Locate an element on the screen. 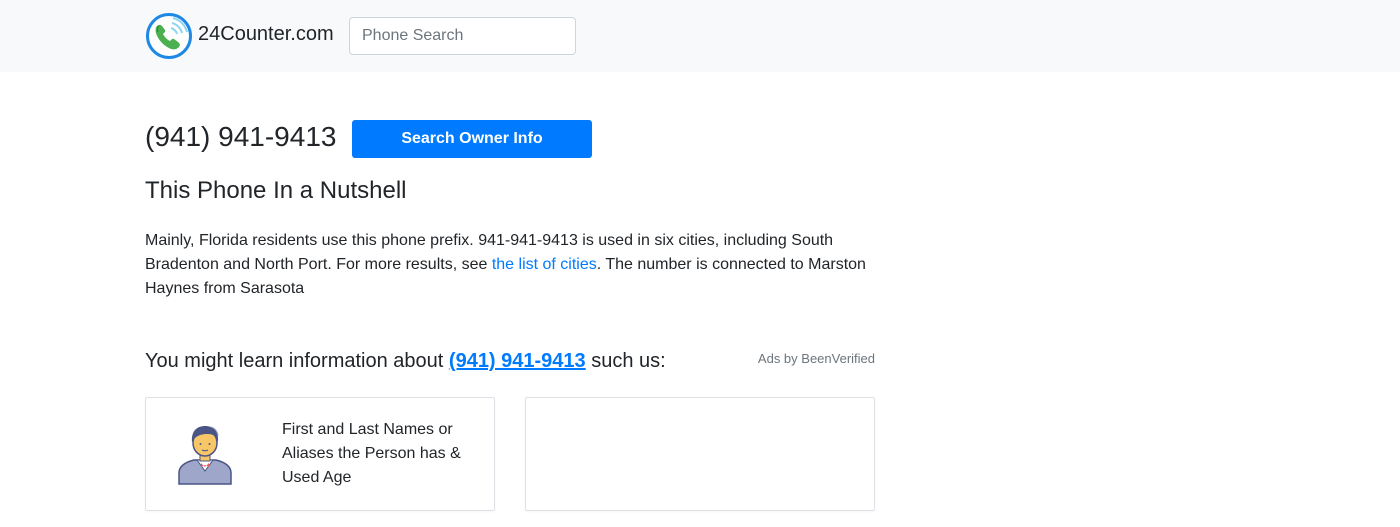 The width and height of the screenshot is (1400, 527). brand-link: 24Counter.com is located at coordinates (240, 36).